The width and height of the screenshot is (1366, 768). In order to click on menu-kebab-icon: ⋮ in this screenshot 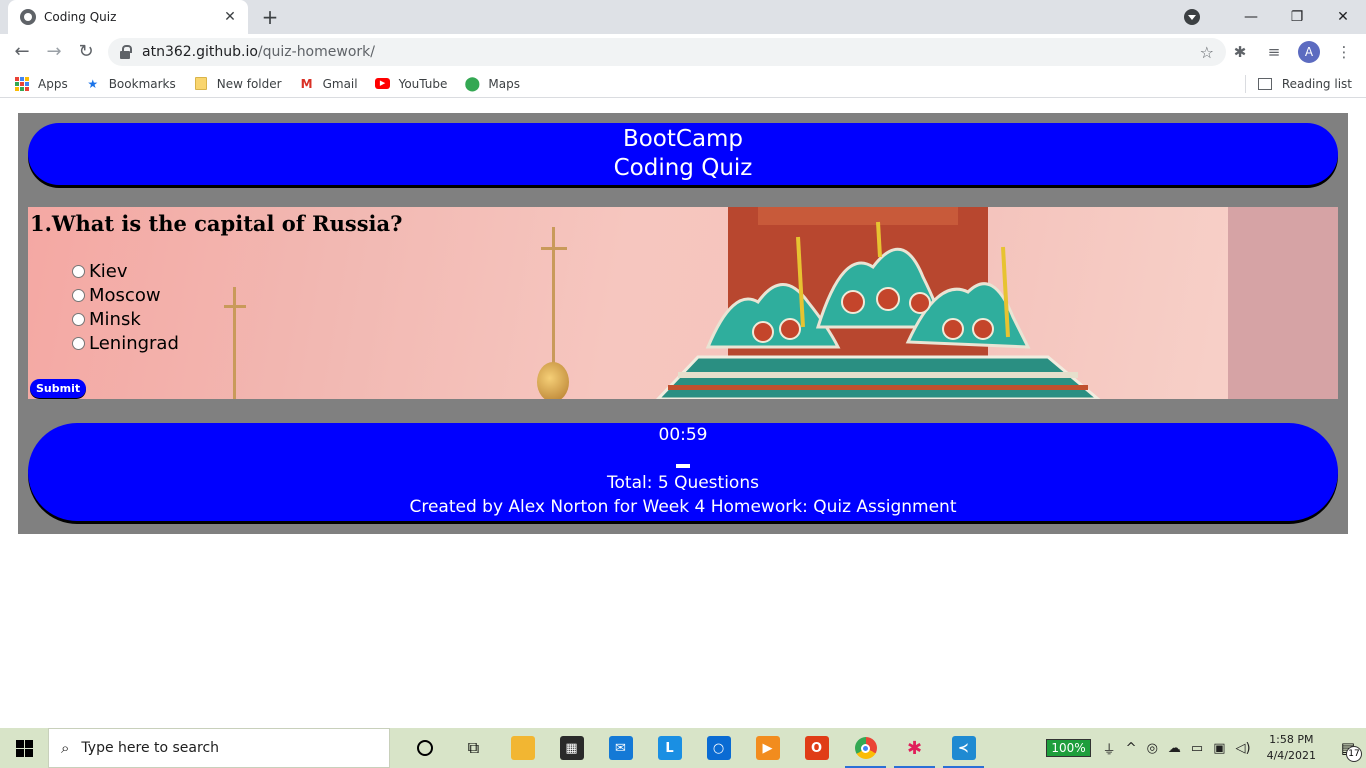, I will do `click(1344, 52)`.